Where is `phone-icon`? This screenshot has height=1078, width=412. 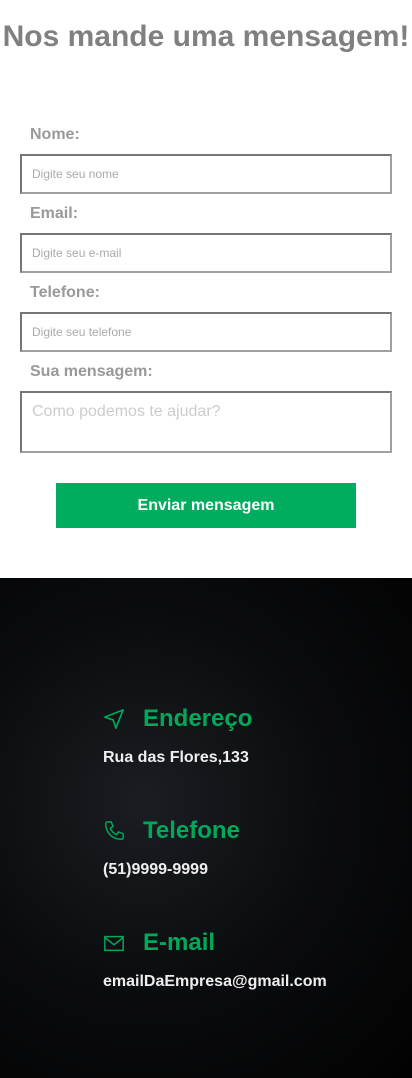 phone-icon is located at coordinates (114, 830).